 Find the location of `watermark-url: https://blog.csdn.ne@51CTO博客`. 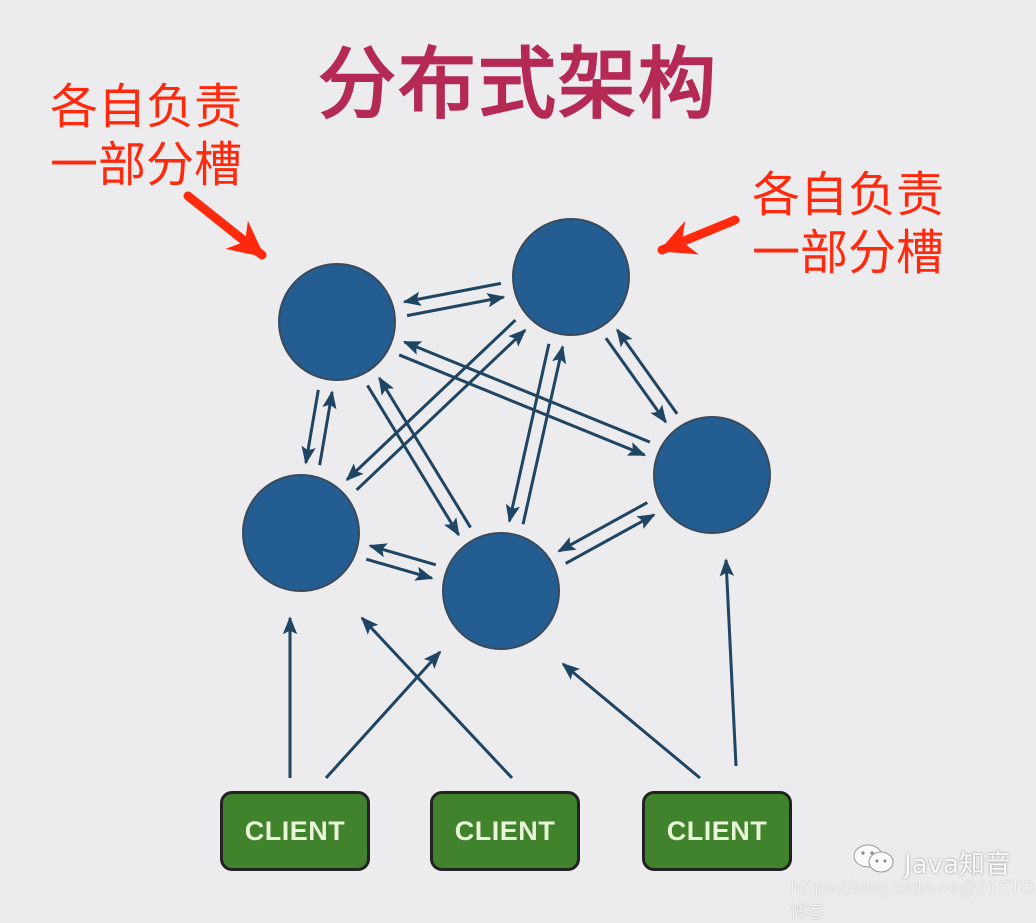

watermark-url: https://blog.csdn.ne@51CTO博客 is located at coordinates (912, 900).